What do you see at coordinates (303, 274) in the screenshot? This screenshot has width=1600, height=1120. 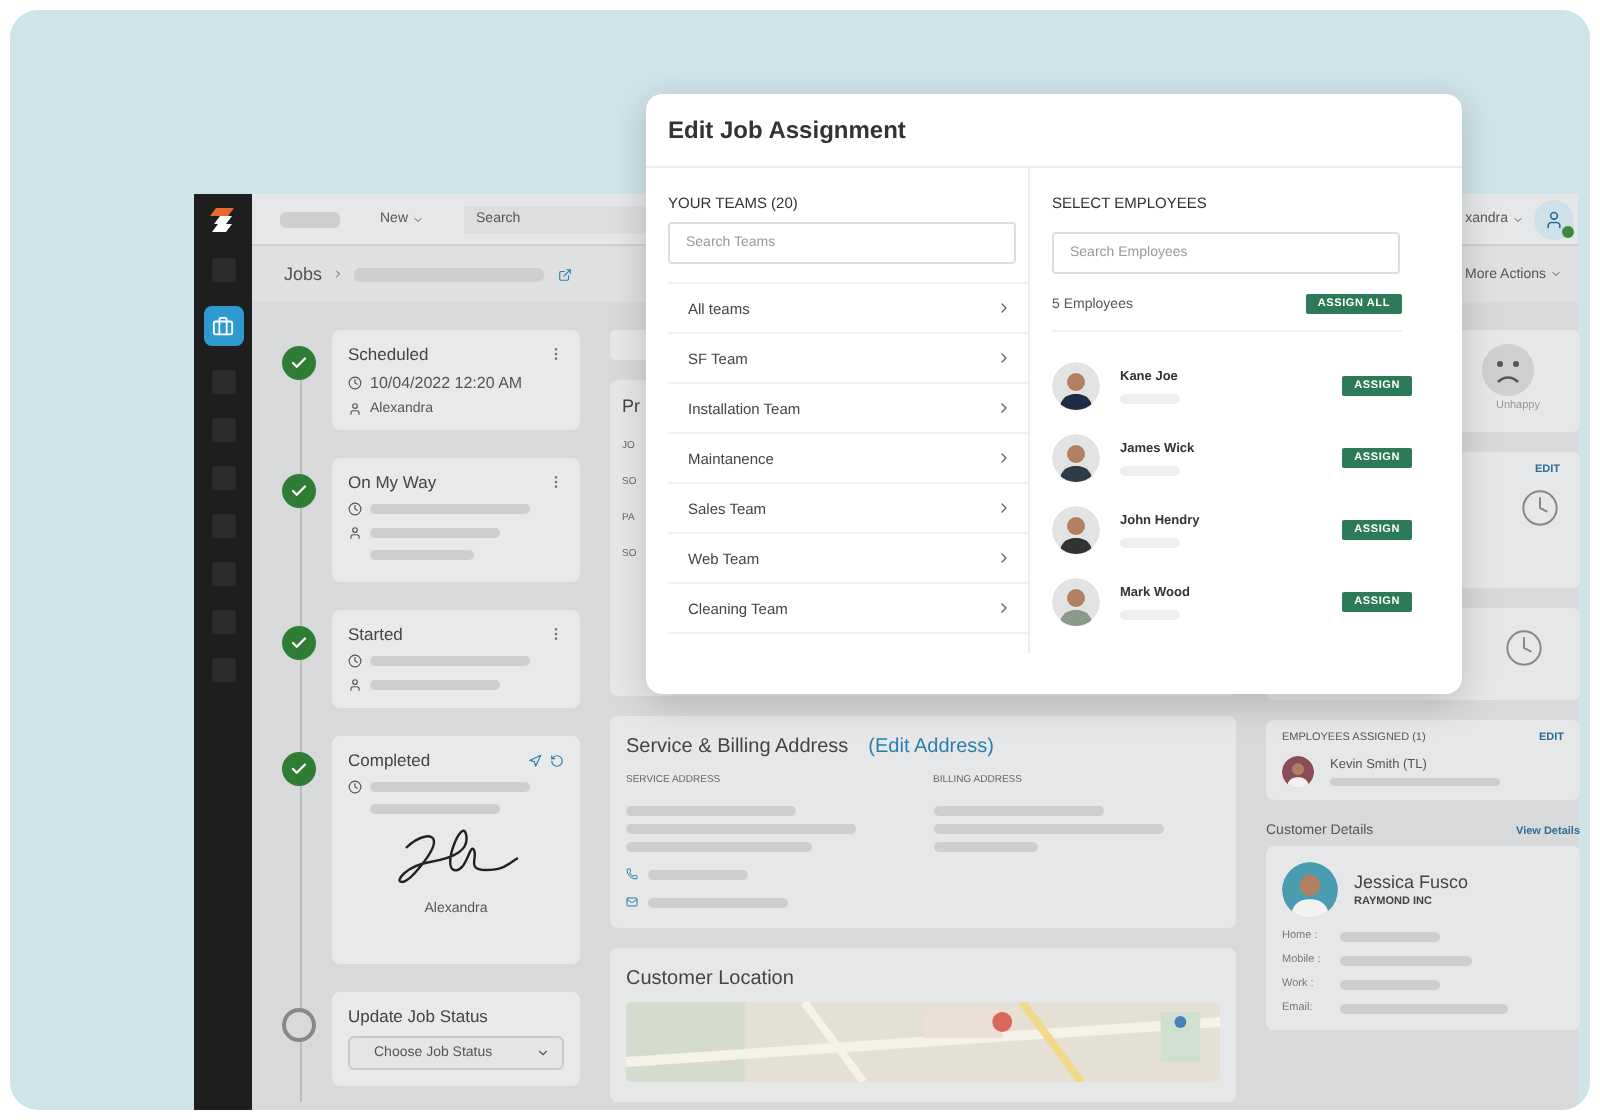 I see `breadcrumb-root: Jobs` at bounding box center [303, 274].